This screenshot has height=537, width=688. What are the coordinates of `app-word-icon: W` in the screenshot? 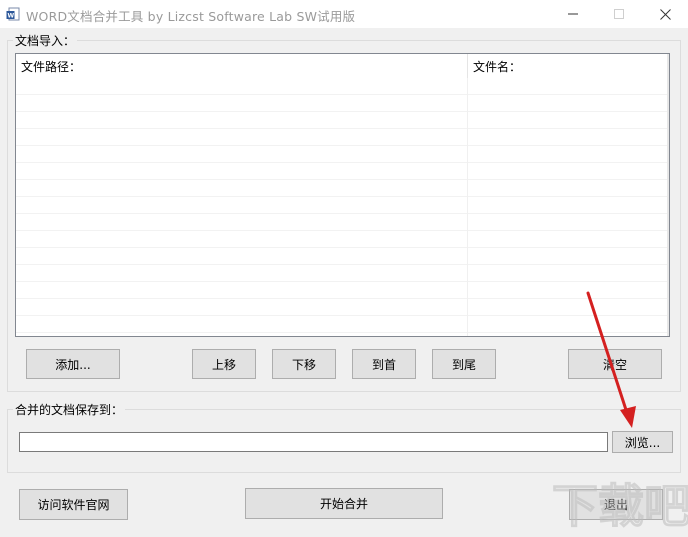 It's located at (13, 14).